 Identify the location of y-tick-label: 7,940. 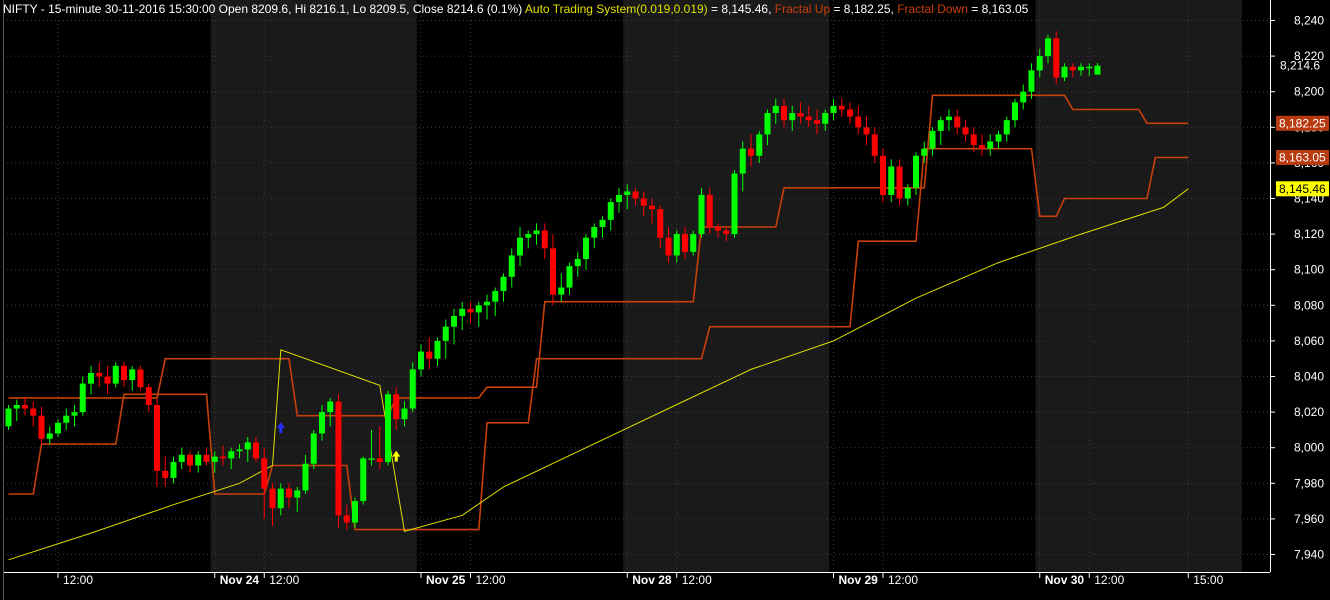
(1309, 555).